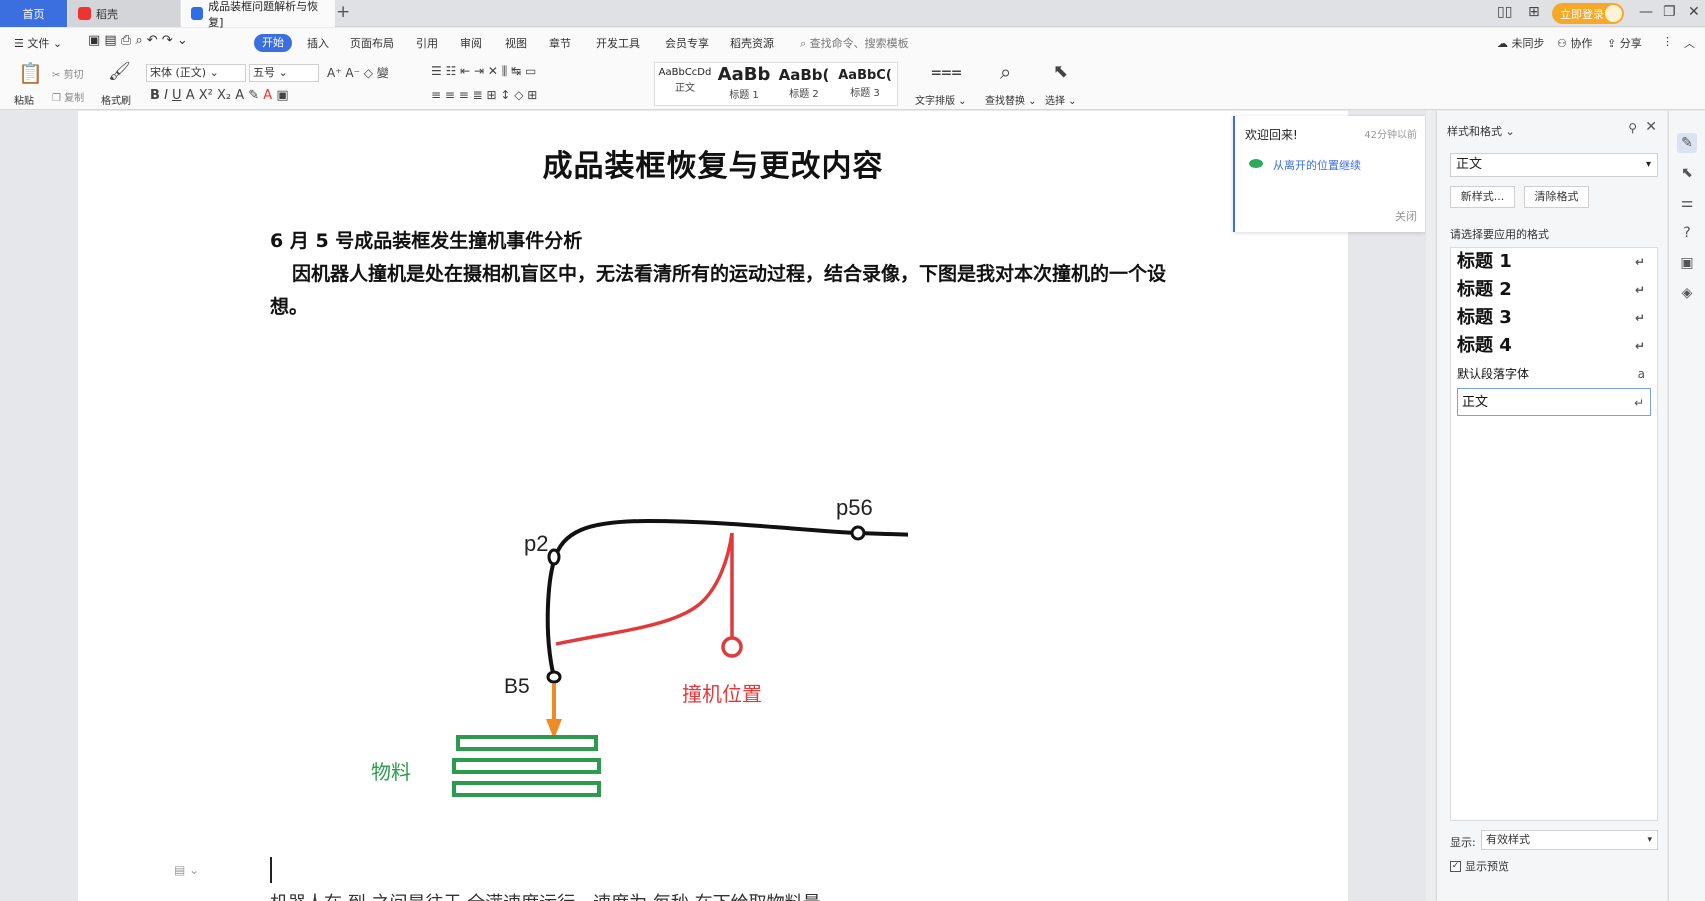 The width and height of the screenshot is (1705, 901). I want to click on command-search: ⌕ 查找命令、搜索模板, so click(854, 43).